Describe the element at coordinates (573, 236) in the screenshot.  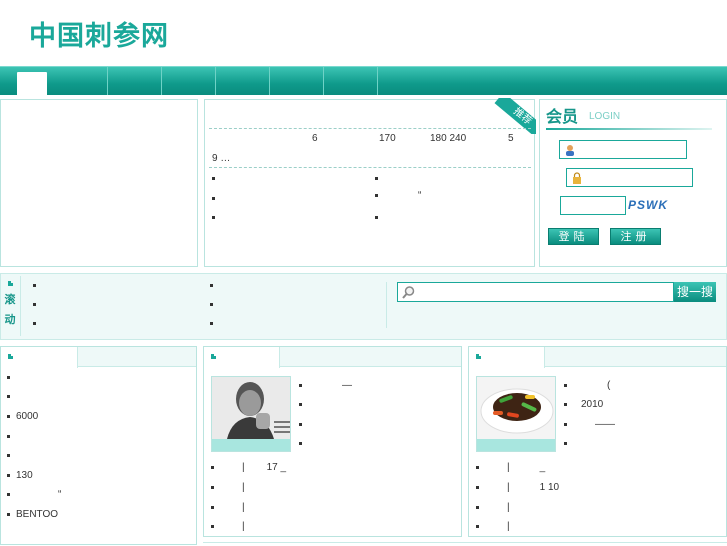
I see `login-button: 登陆` at that location.